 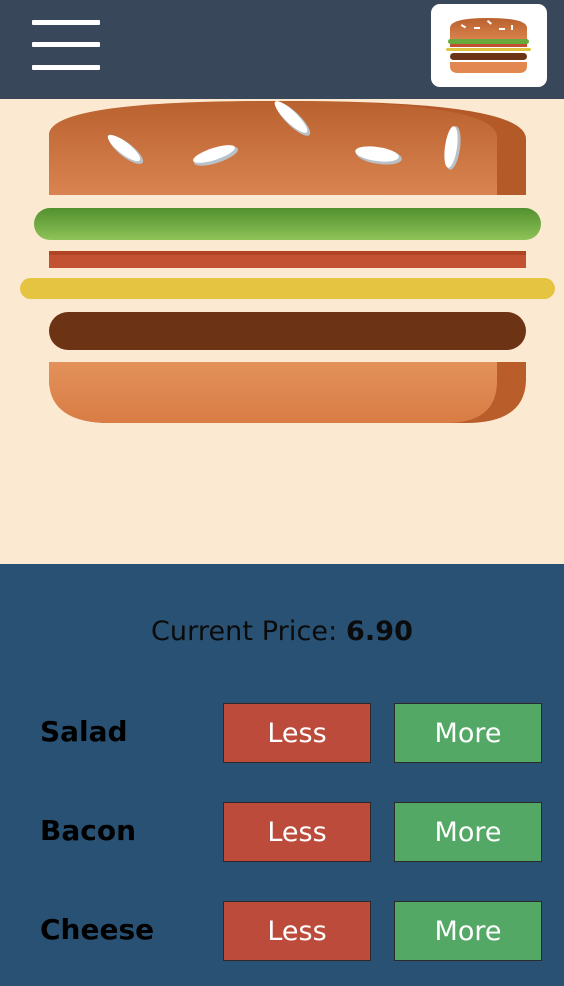 What do you see at coordinates (287, 288) in the screenshot?
I see `cheese-layer` at bounding box center [287, 288].